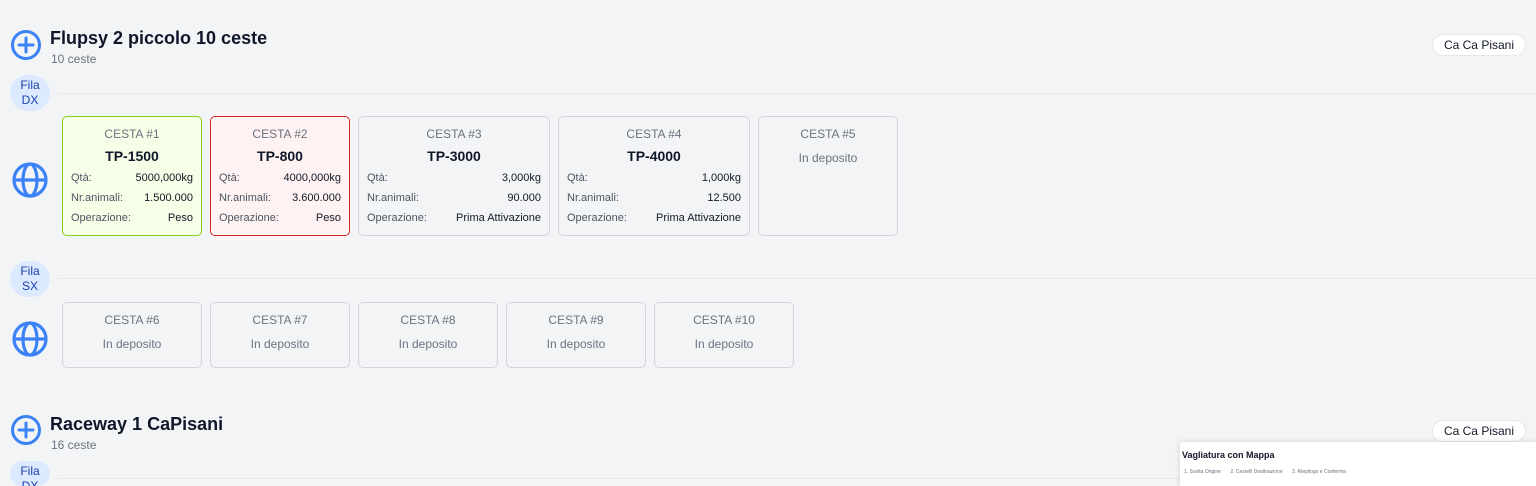  I want to click on qty-value: 1,000kg, so click(721, 178).